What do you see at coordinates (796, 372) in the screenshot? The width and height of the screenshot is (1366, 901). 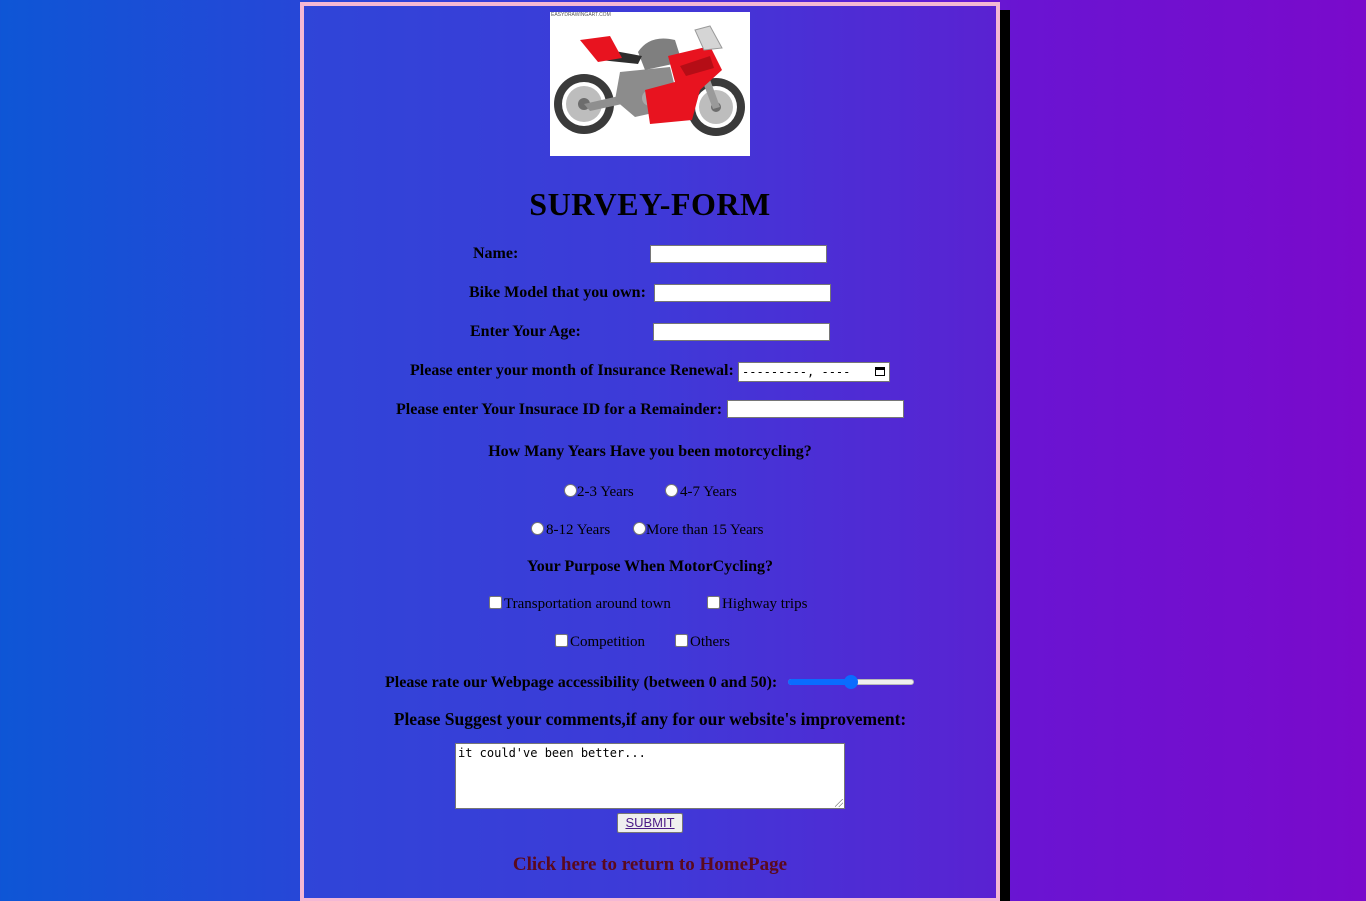 I see `renewal-month-value: ---------, ----` at bounding box center [796, 372].